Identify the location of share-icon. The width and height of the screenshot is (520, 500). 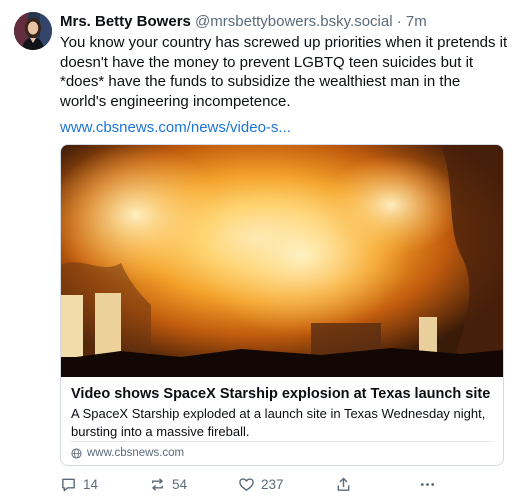
(343, 484).